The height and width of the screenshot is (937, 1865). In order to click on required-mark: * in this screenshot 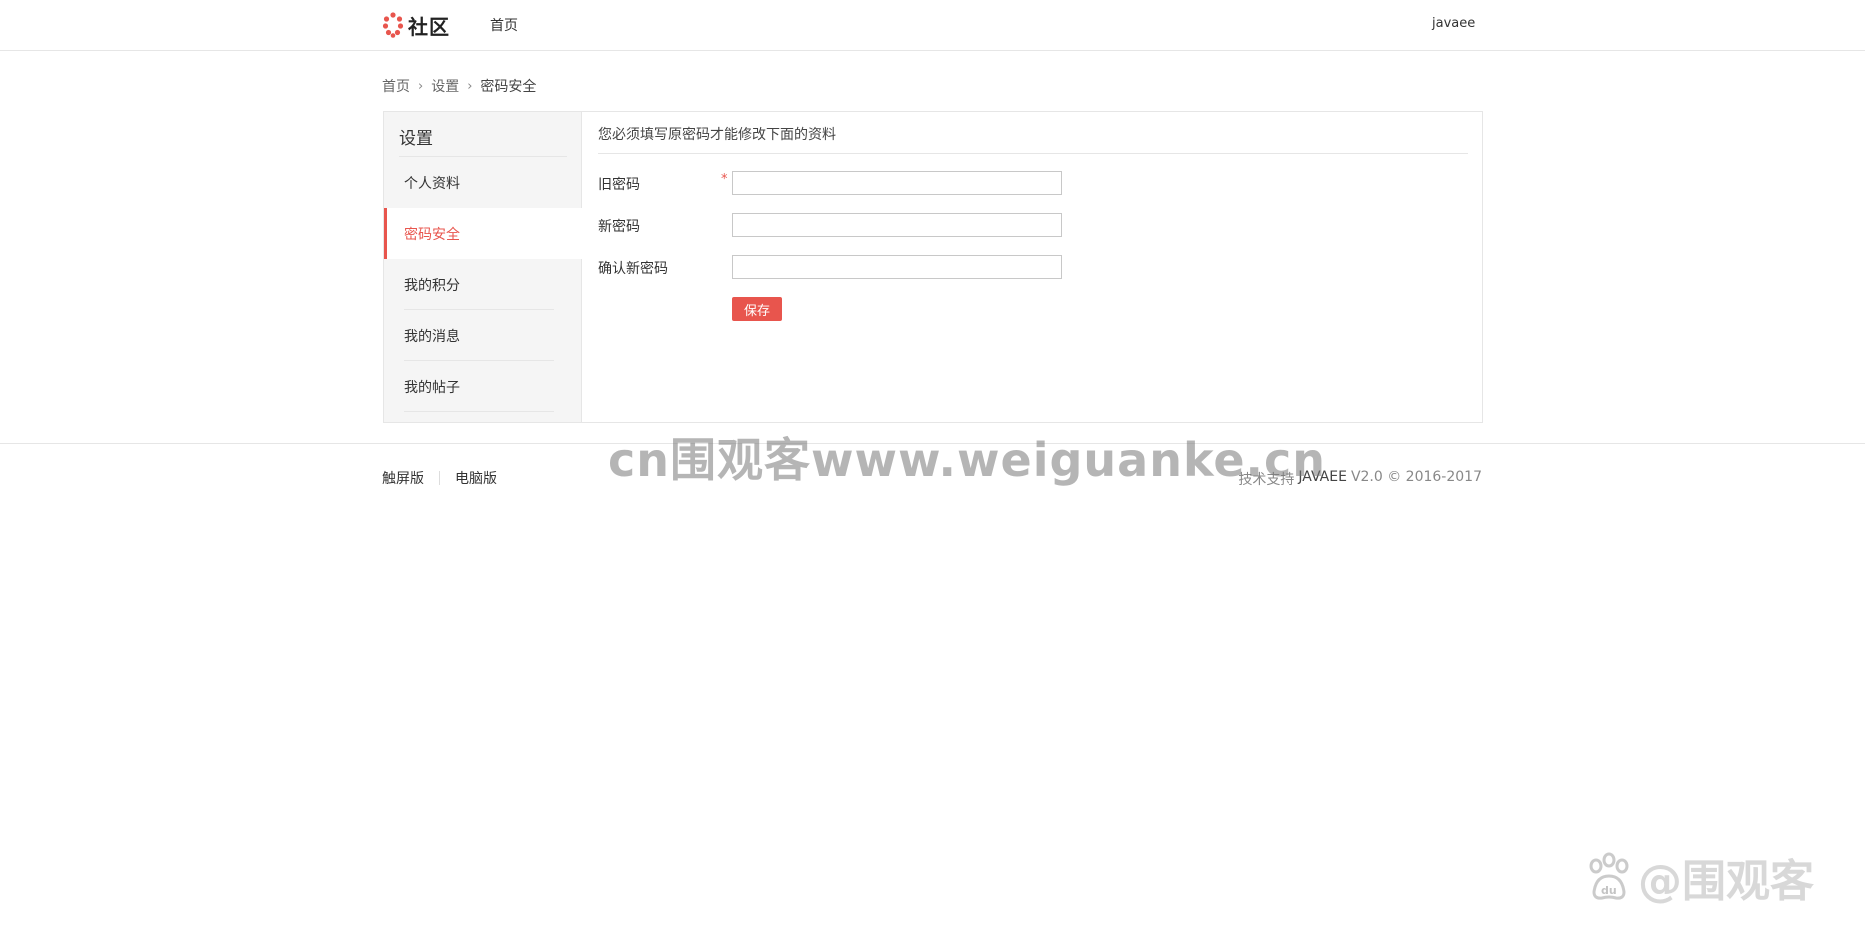, I will do `click(724, 179)`.